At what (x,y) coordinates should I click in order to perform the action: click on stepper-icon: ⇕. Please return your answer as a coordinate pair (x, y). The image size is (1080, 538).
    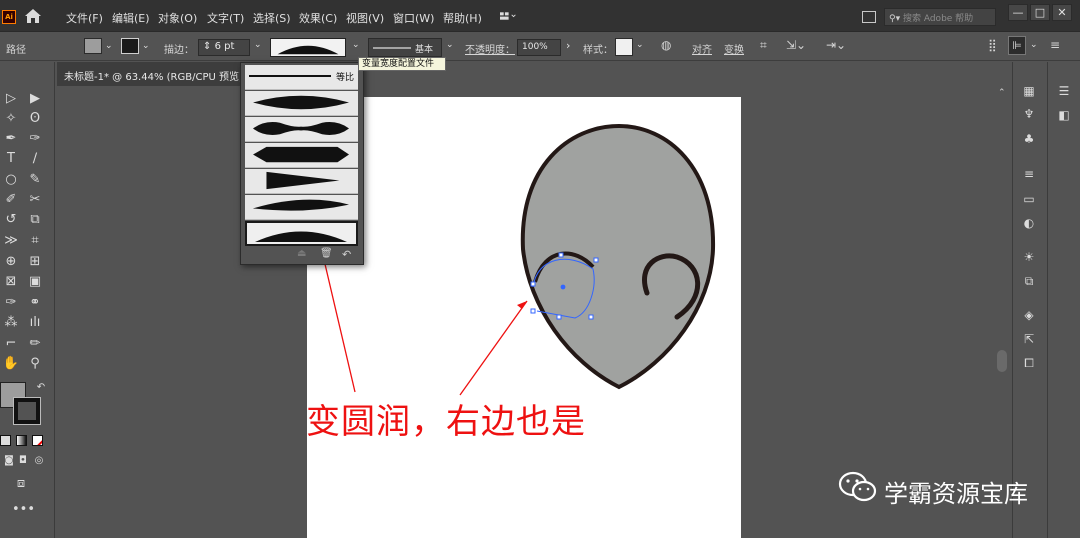
    Looking at the image, I should click on (209, 46).